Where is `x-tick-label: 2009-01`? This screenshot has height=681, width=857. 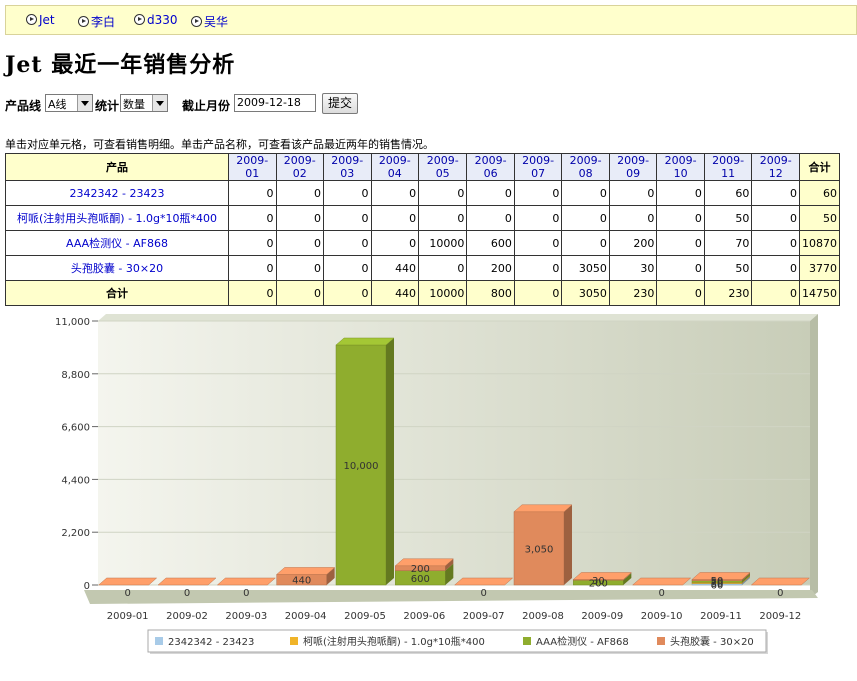 x-tick-label: 2009-01 is located at coordinates (128, 616).